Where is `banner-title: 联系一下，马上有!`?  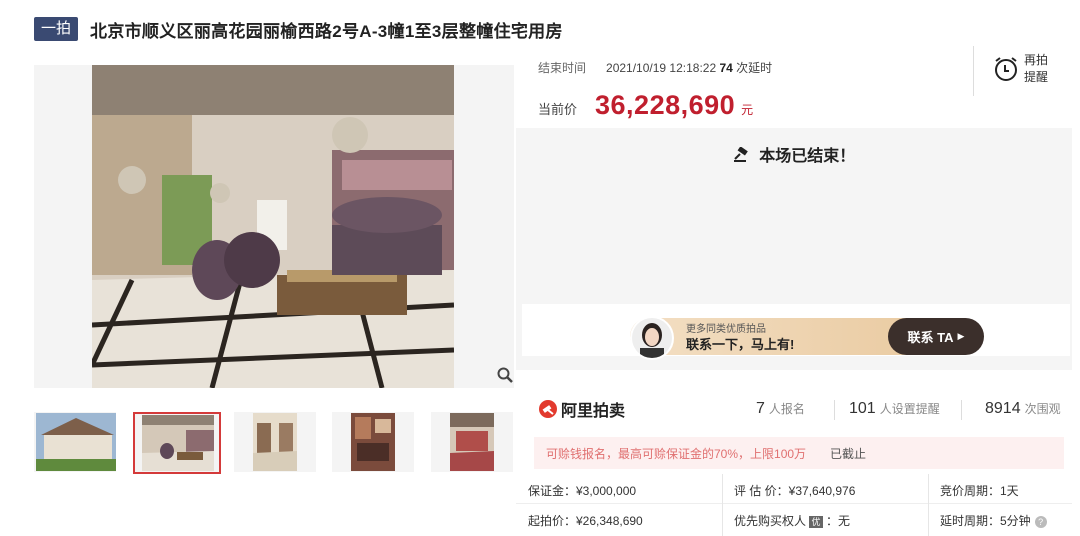 banner-title: 联系一下，马上有! is located at coordinates (740, 344).